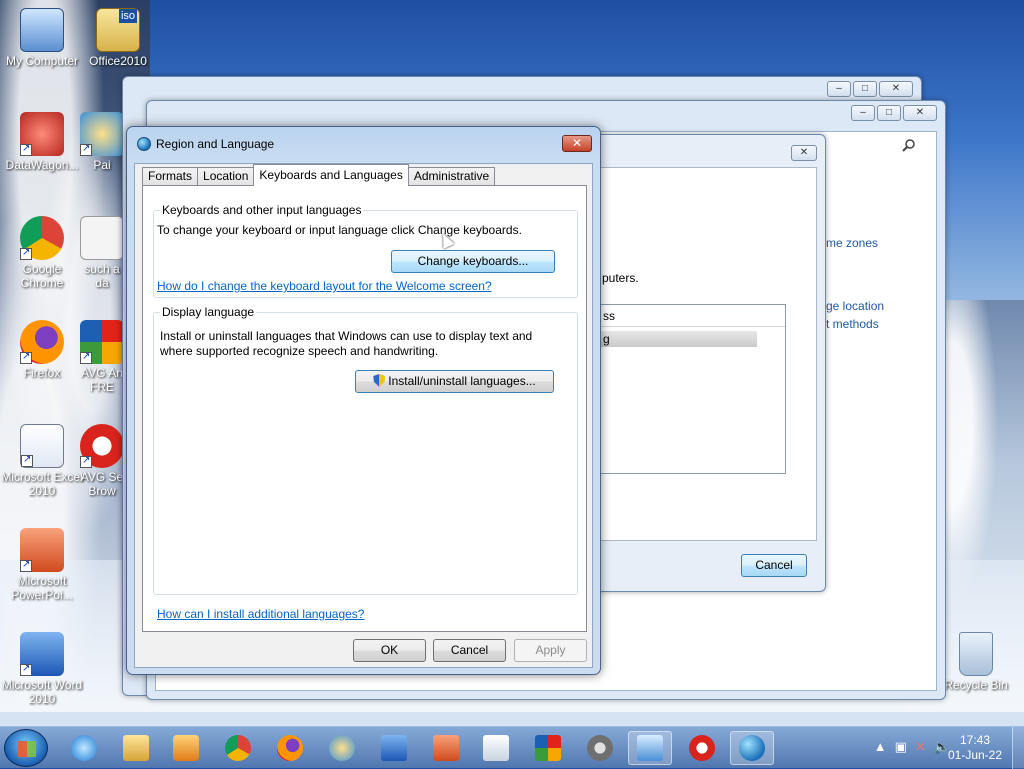 This screenshot has height=769, width=1024. What do you see at coordinates (170, 176) in the screenshot?
I see `tab-formats: Formats` at bounding box center [170, 176].